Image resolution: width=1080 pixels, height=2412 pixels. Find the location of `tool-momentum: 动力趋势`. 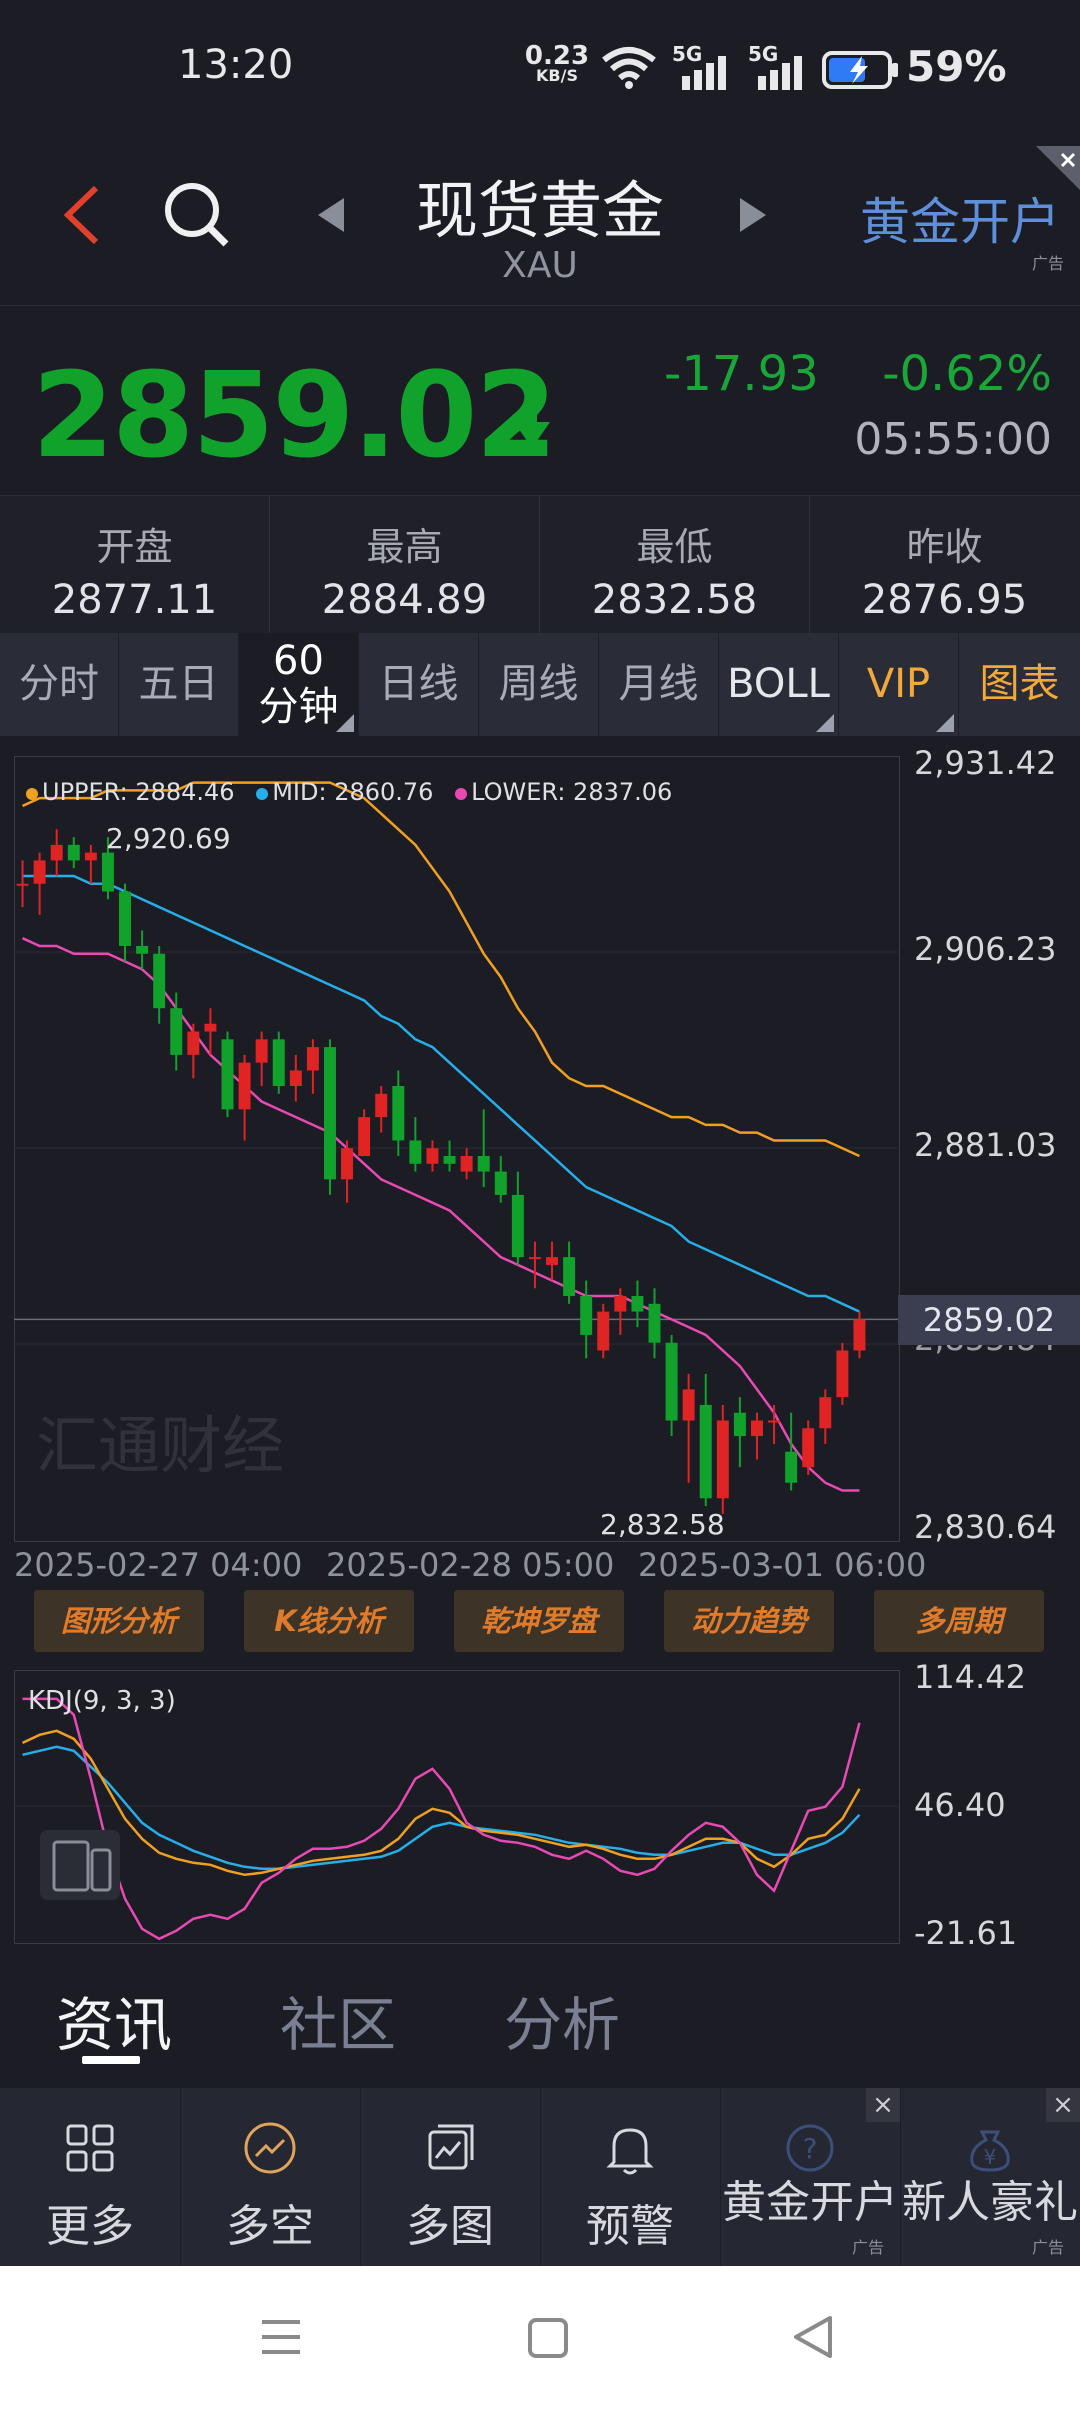

tool-momentum: 动力趋势 is located at coordinates (749, 1621).